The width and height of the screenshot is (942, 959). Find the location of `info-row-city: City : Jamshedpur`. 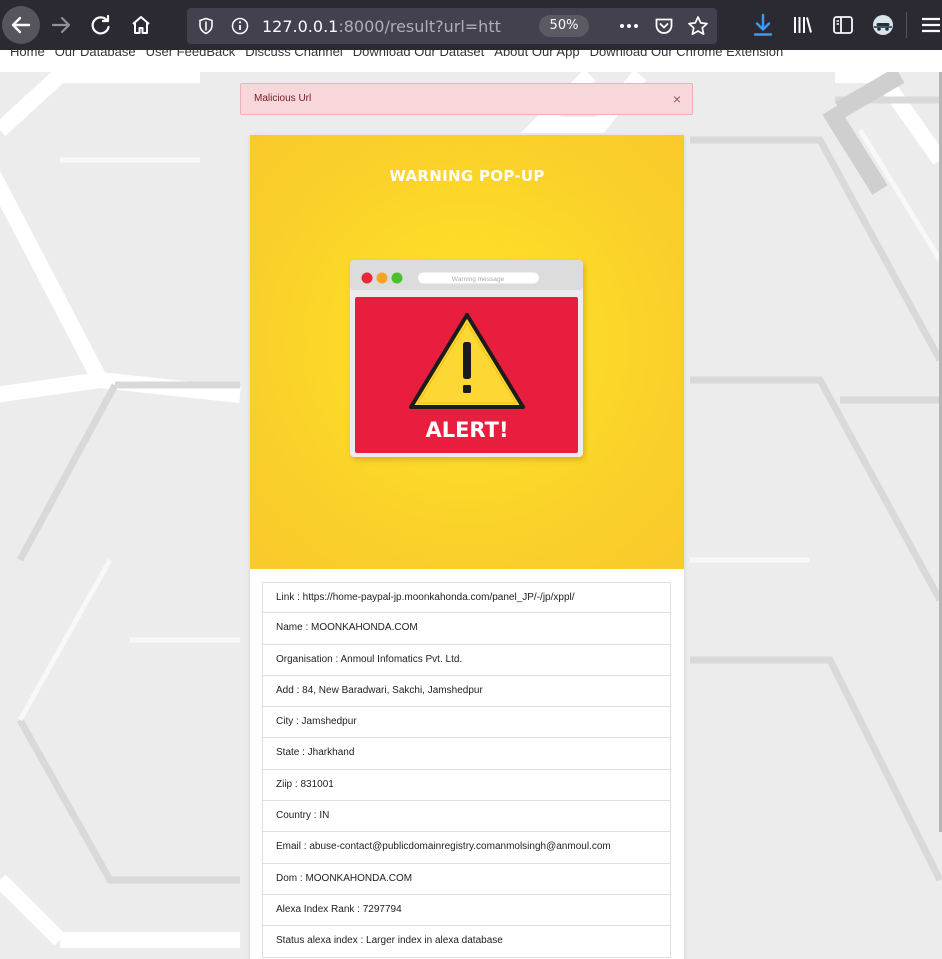

info-row-city: City : Jamshedpur is located at coordinates (466, 723).